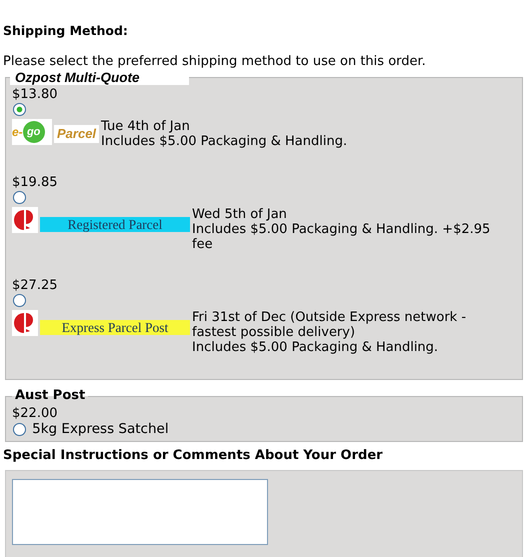 The image size is (532, 557). Describe the element at coordinates (215, 62) in the screenshot. I see `instruction-text: Please select the preferred shipping method to use on this order.` at that location.